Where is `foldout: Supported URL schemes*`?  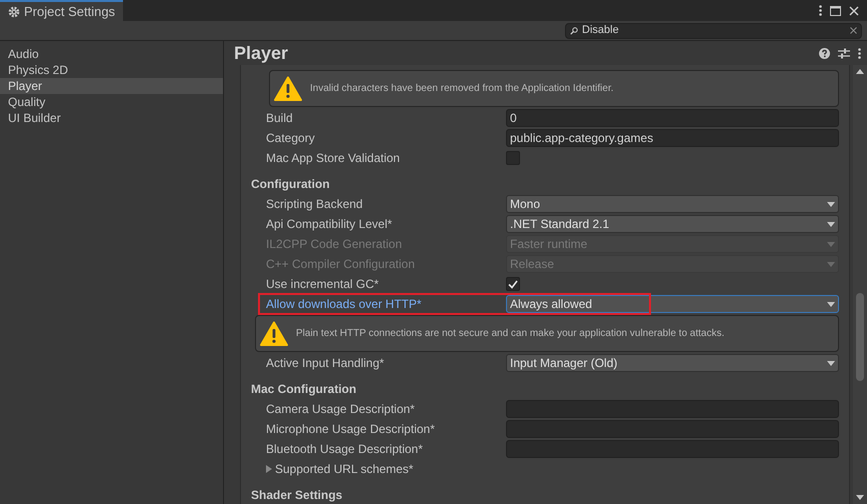 foldout: Supported URL schemes* is located at coordinates (340, 469).